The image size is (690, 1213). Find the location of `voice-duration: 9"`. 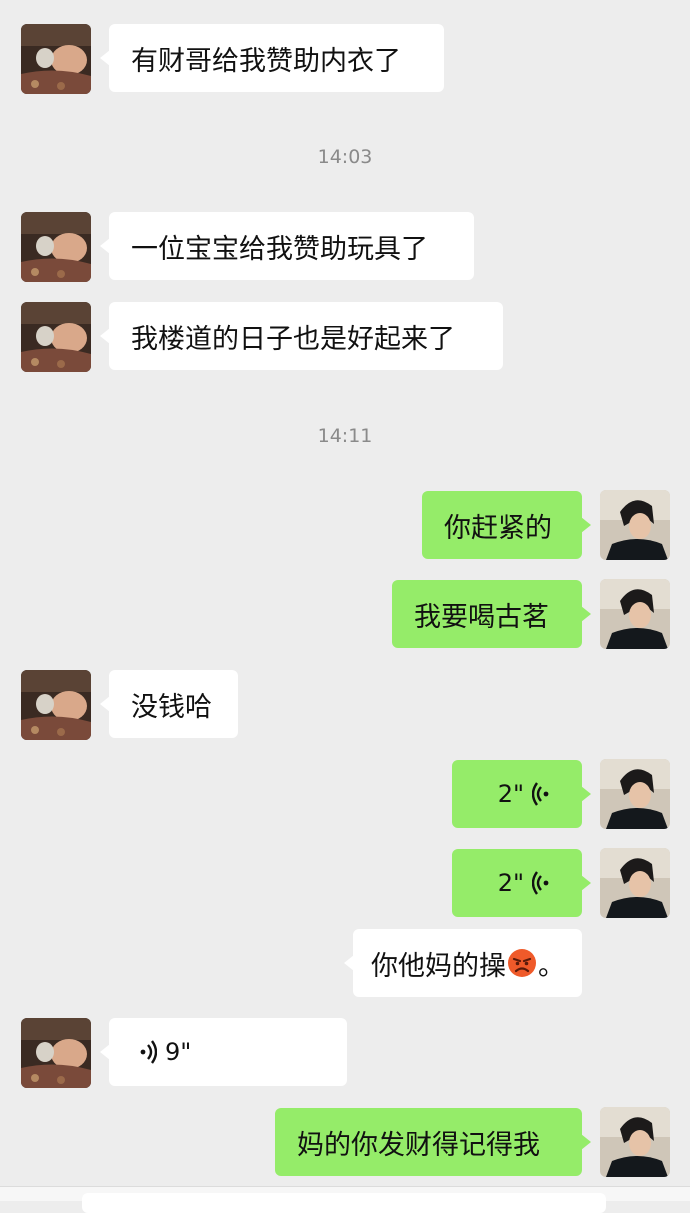

voice-duration: 9" is located at coordinates (178, 1052).